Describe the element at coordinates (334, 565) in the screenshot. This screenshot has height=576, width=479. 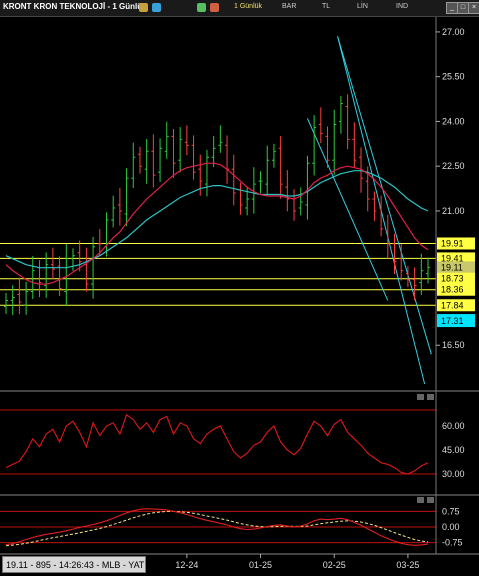
I see `x-axis-label: 02-25` at that location.